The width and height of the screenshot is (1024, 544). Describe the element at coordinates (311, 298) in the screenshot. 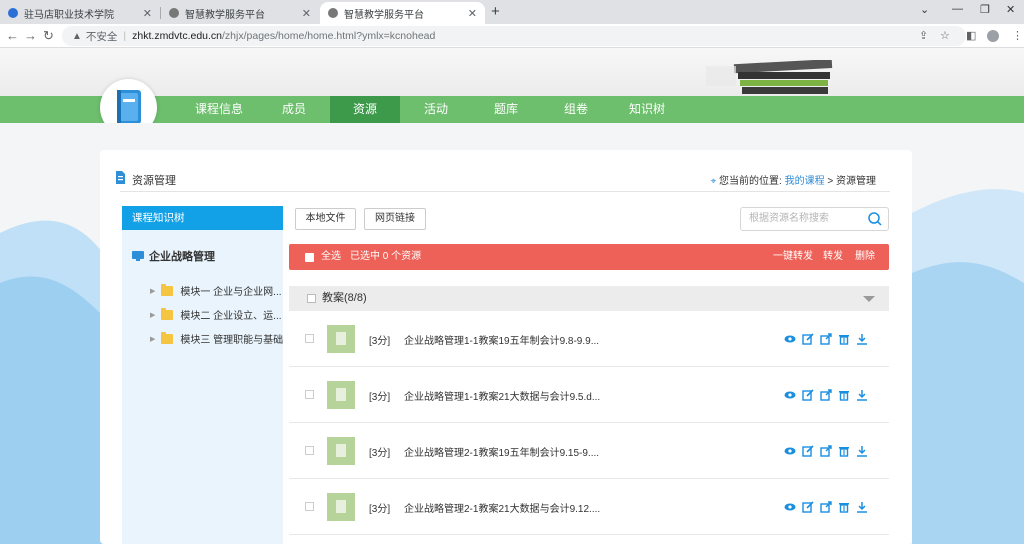

I see `group-checkbox` at that location.